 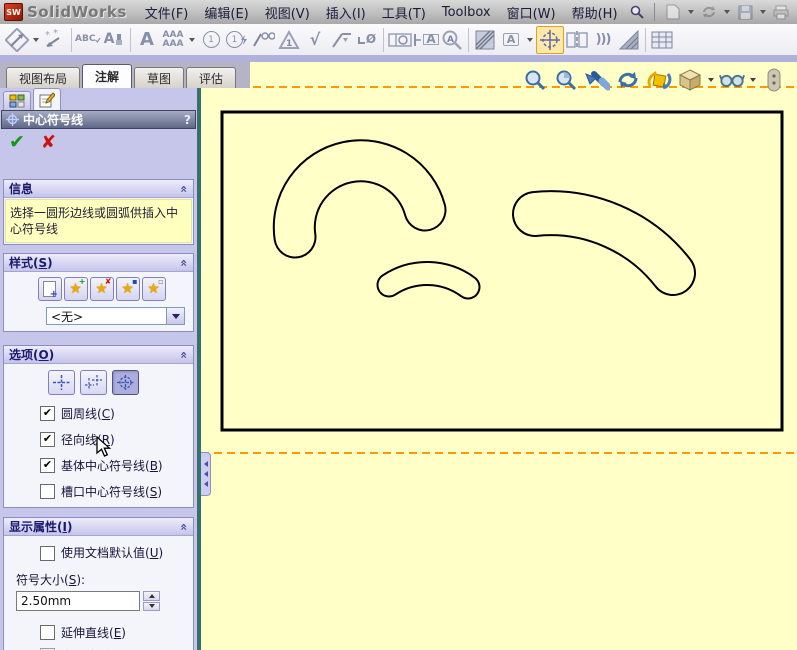 What do you see at coordinates (426, 40) in the screenshot?
I see `datum-target-icon: A` at bounding box center [426, 40].